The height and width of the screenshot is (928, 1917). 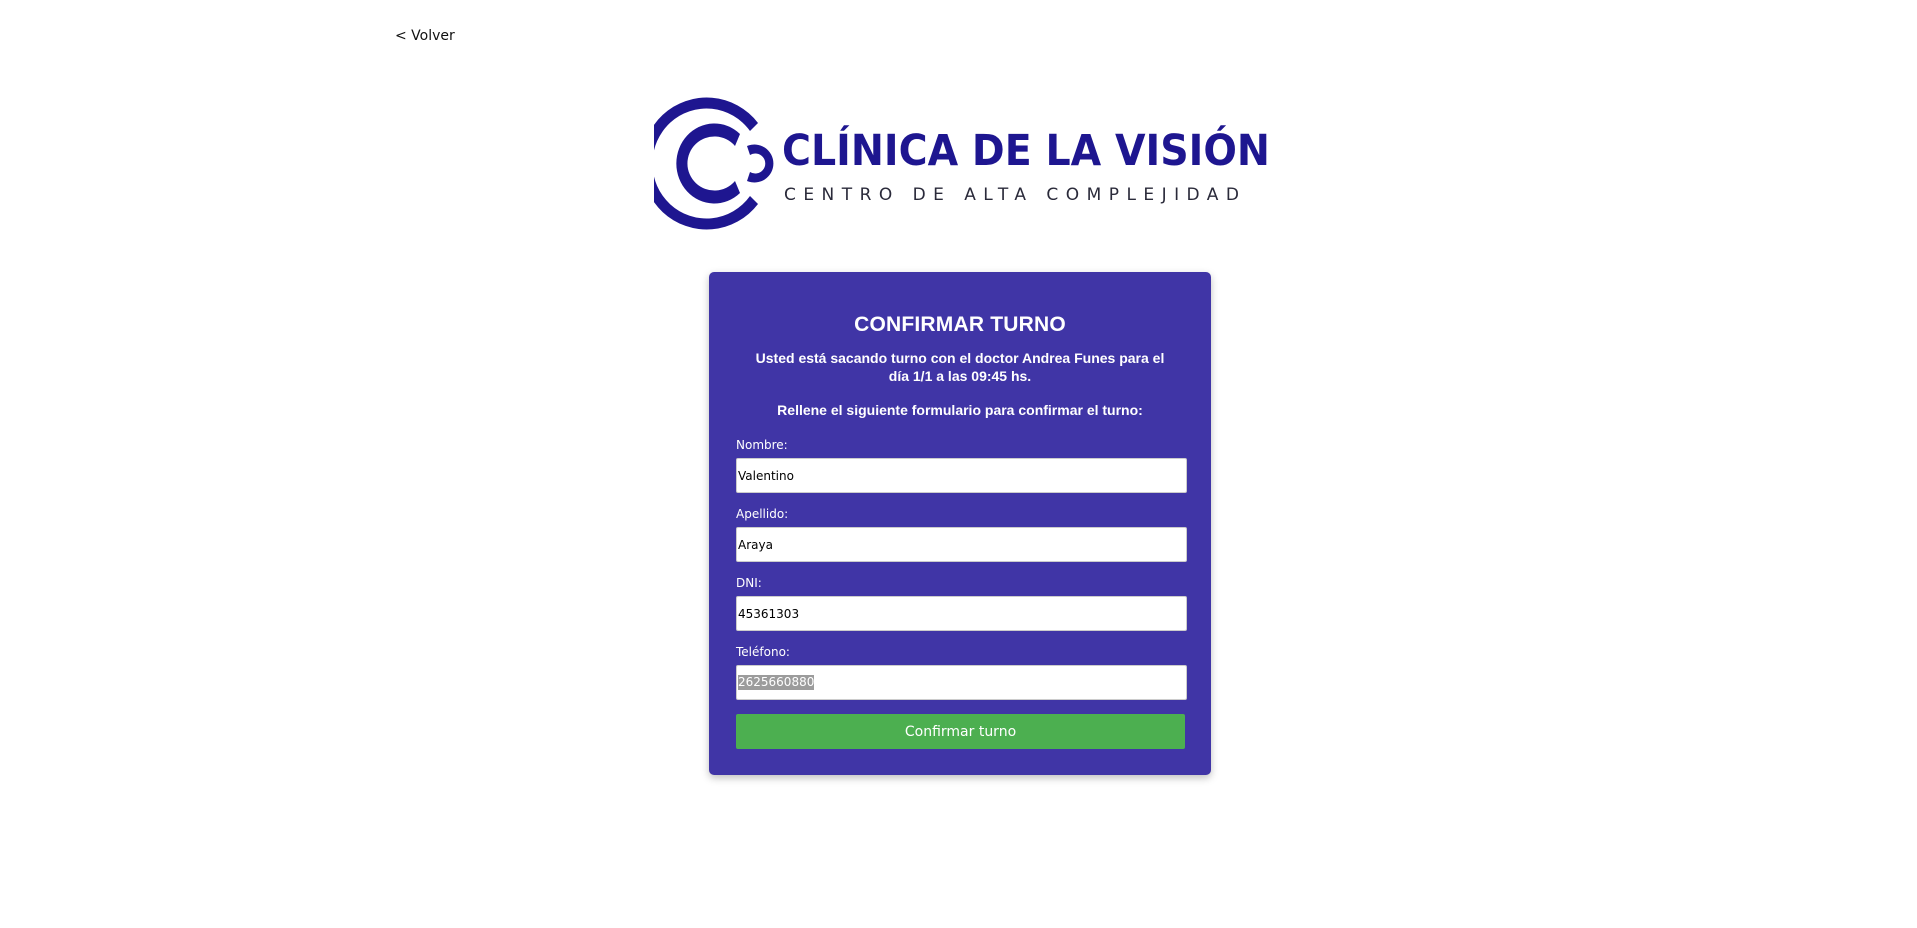 I want to click on phone-input: 2625660880, so click(x=961, y=682).